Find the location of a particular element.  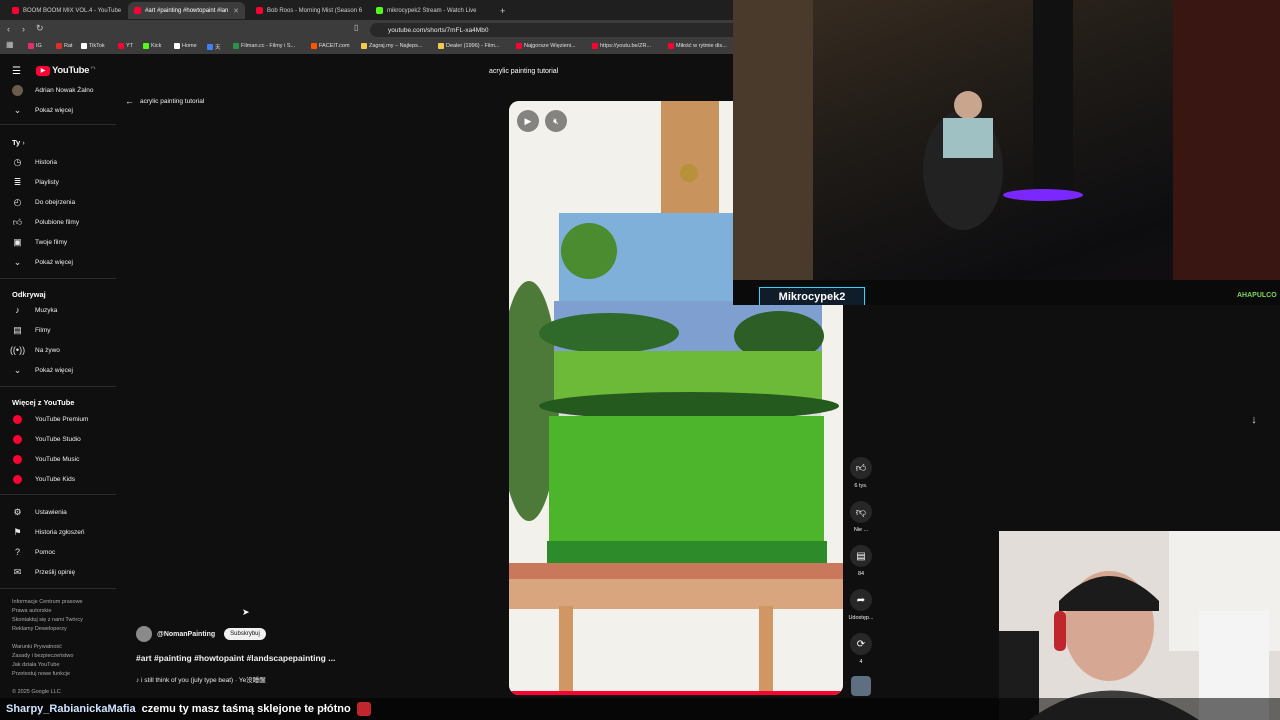

footer-link: Prawa autorskie is located at coordinates (31, 611).